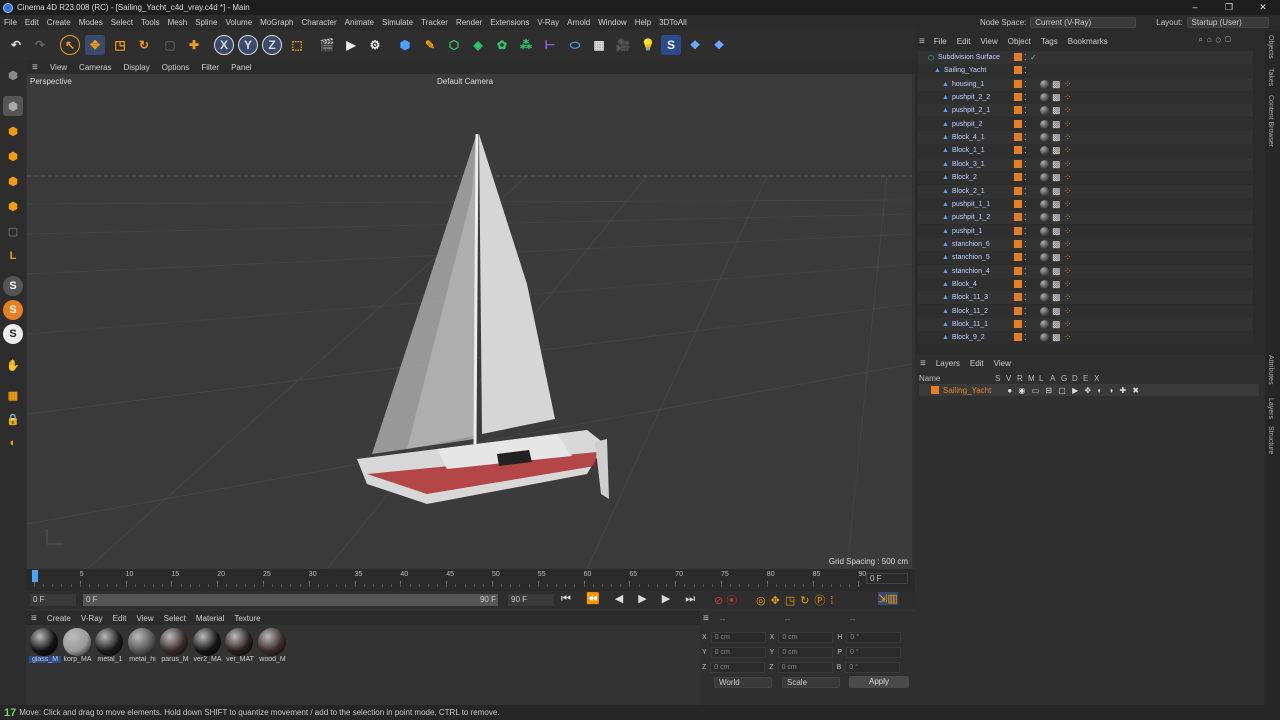 This screenshot has width=1280, height=720. I want to click on object-row: ▲ Block_11_1 ⁚ ▩ ⁘, so click(1085, 324).